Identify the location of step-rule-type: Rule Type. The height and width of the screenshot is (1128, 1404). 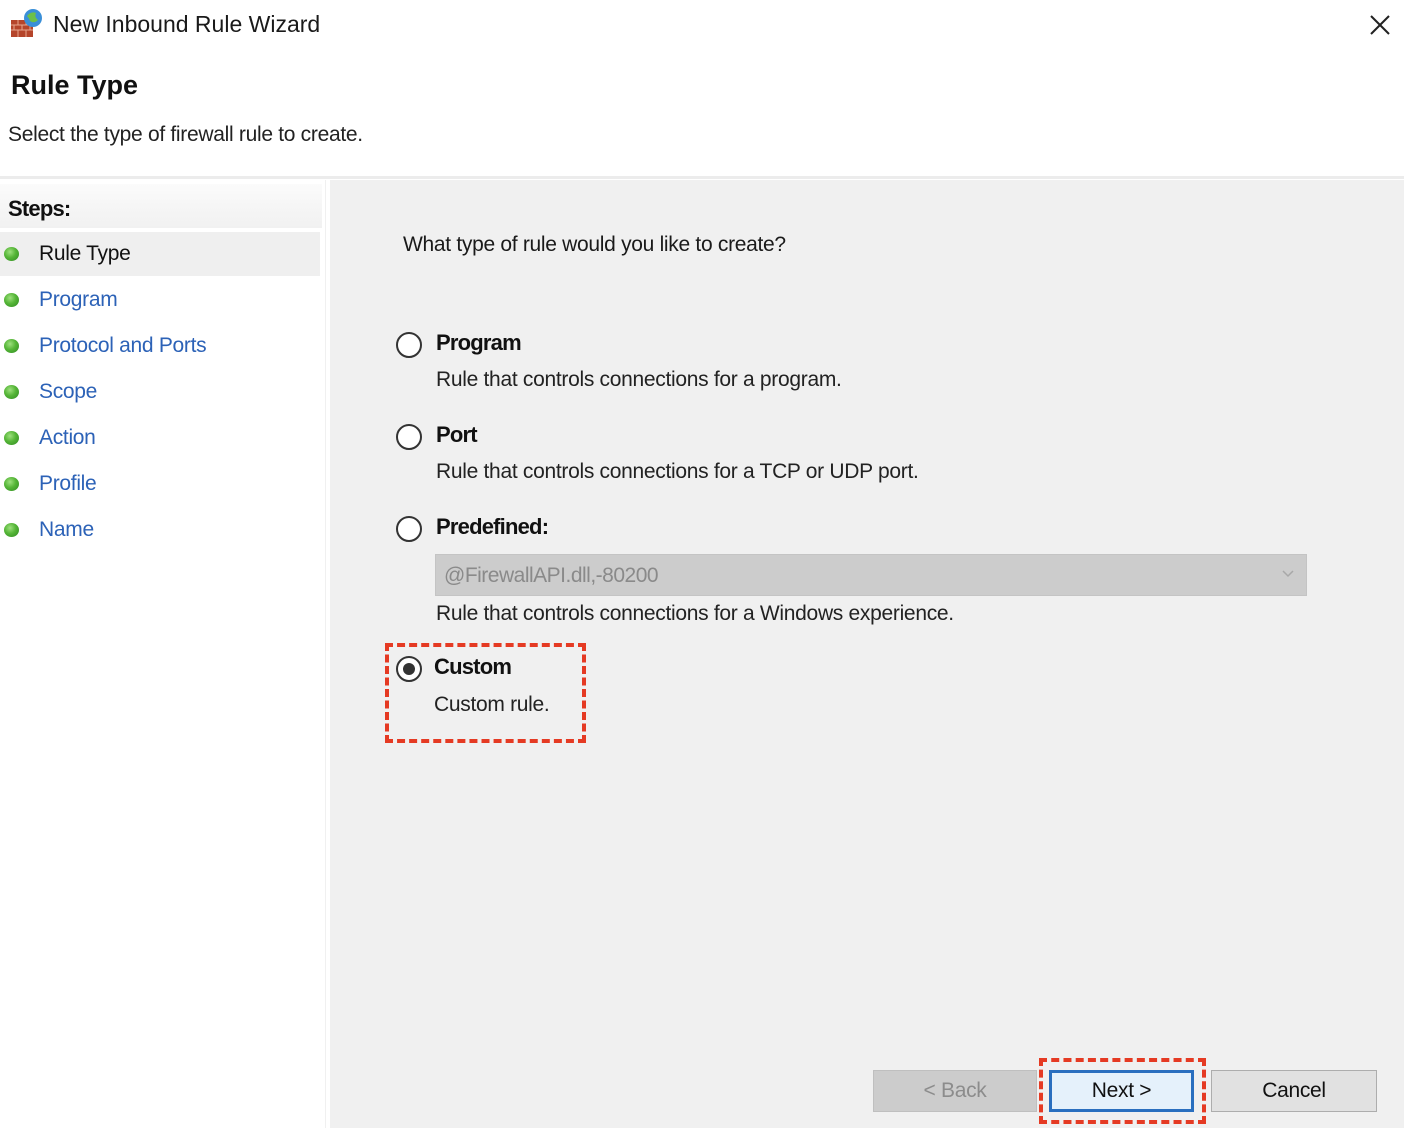
(160, 254).